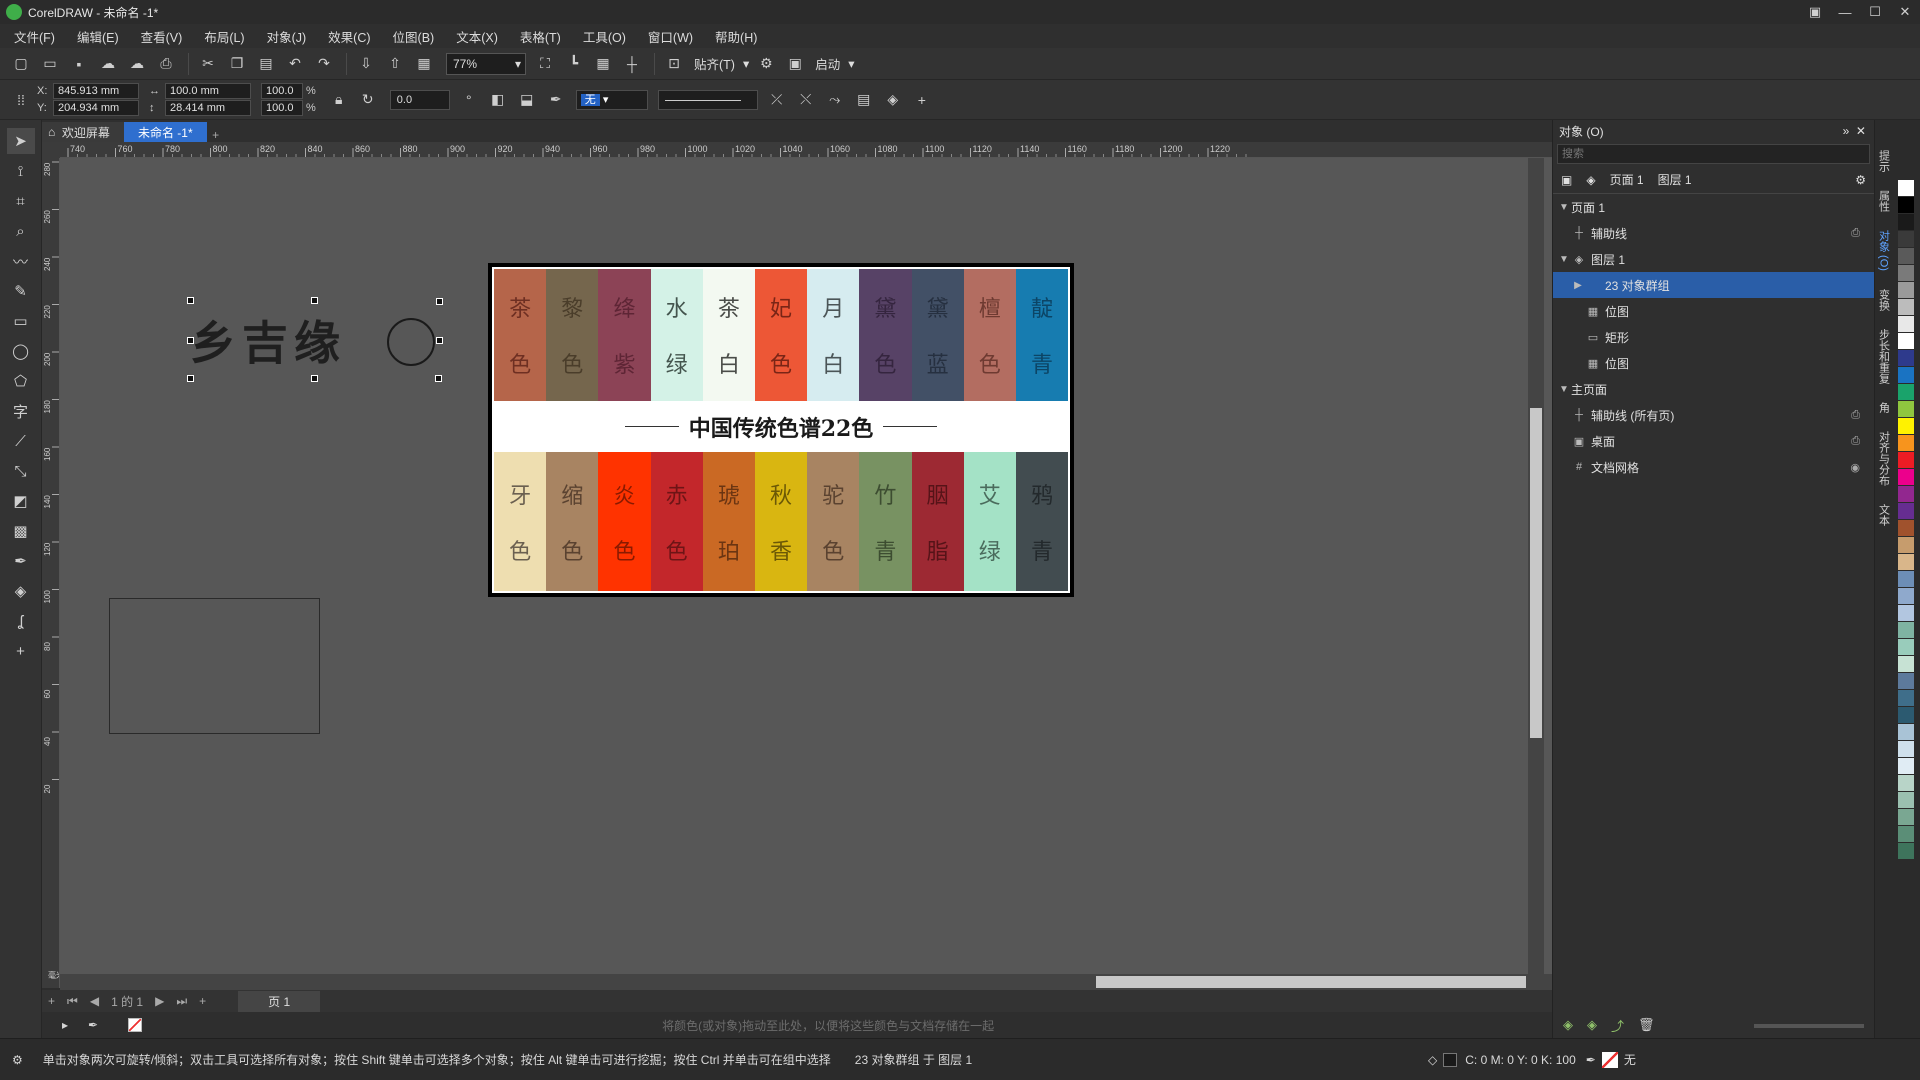 This screenshot has height=1080, width=1920. What do you see at coordinates (21, 64) in the screenshot?
I see `new-document-icon: ▢` at bounding box center [21, 64].